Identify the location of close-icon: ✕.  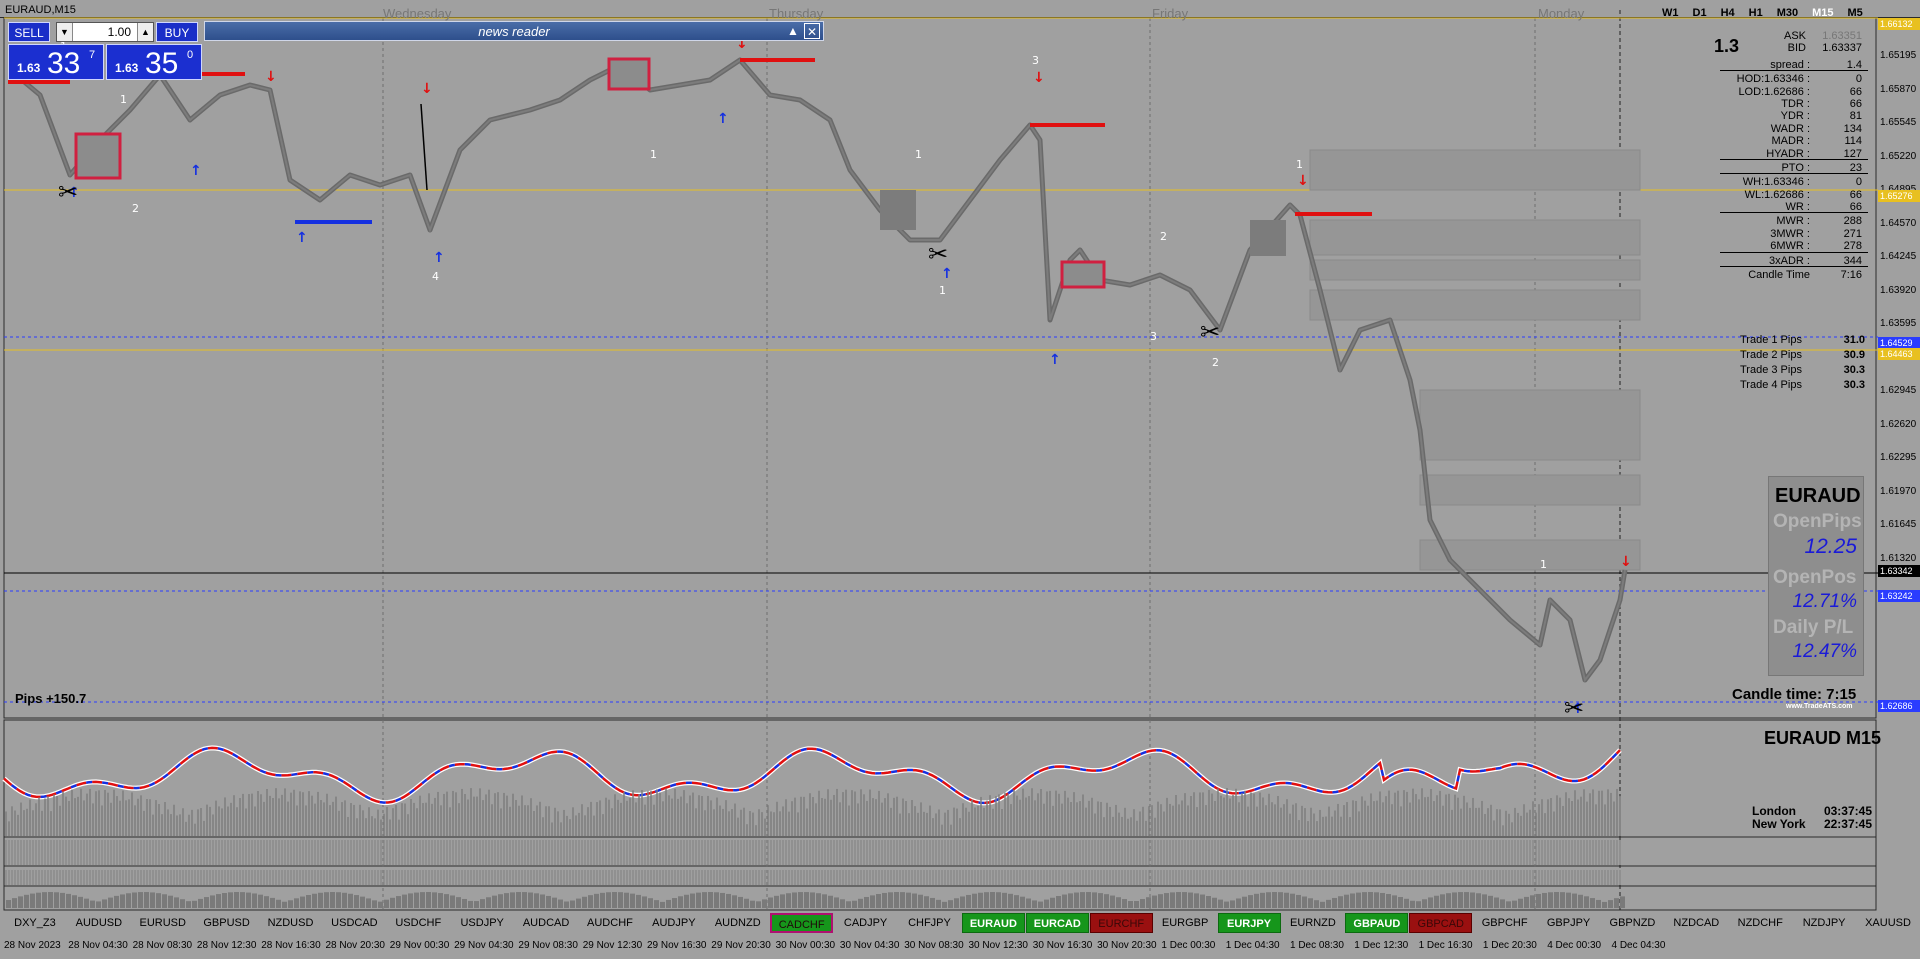
(812, 31).